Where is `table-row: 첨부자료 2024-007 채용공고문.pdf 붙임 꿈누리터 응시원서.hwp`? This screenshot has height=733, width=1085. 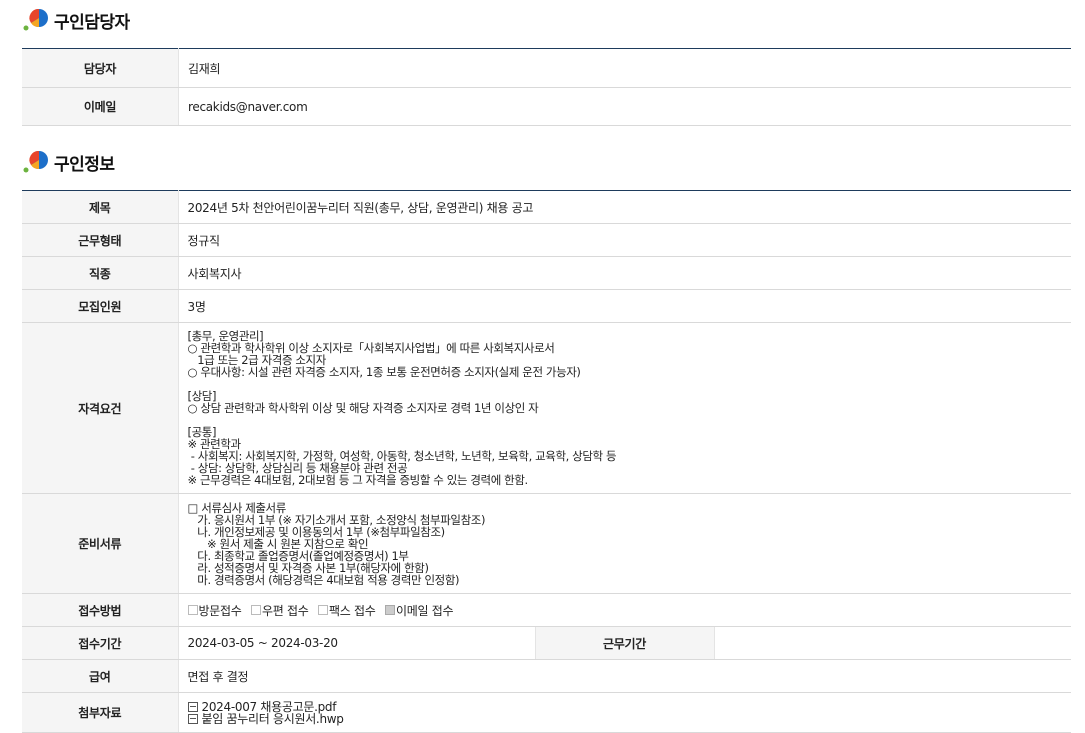 table-row: 첨부자료 2024-007 채용공고문.pdf 붙임 꿈누리터 응시원서.hwp is located at coordinates (547, 712).